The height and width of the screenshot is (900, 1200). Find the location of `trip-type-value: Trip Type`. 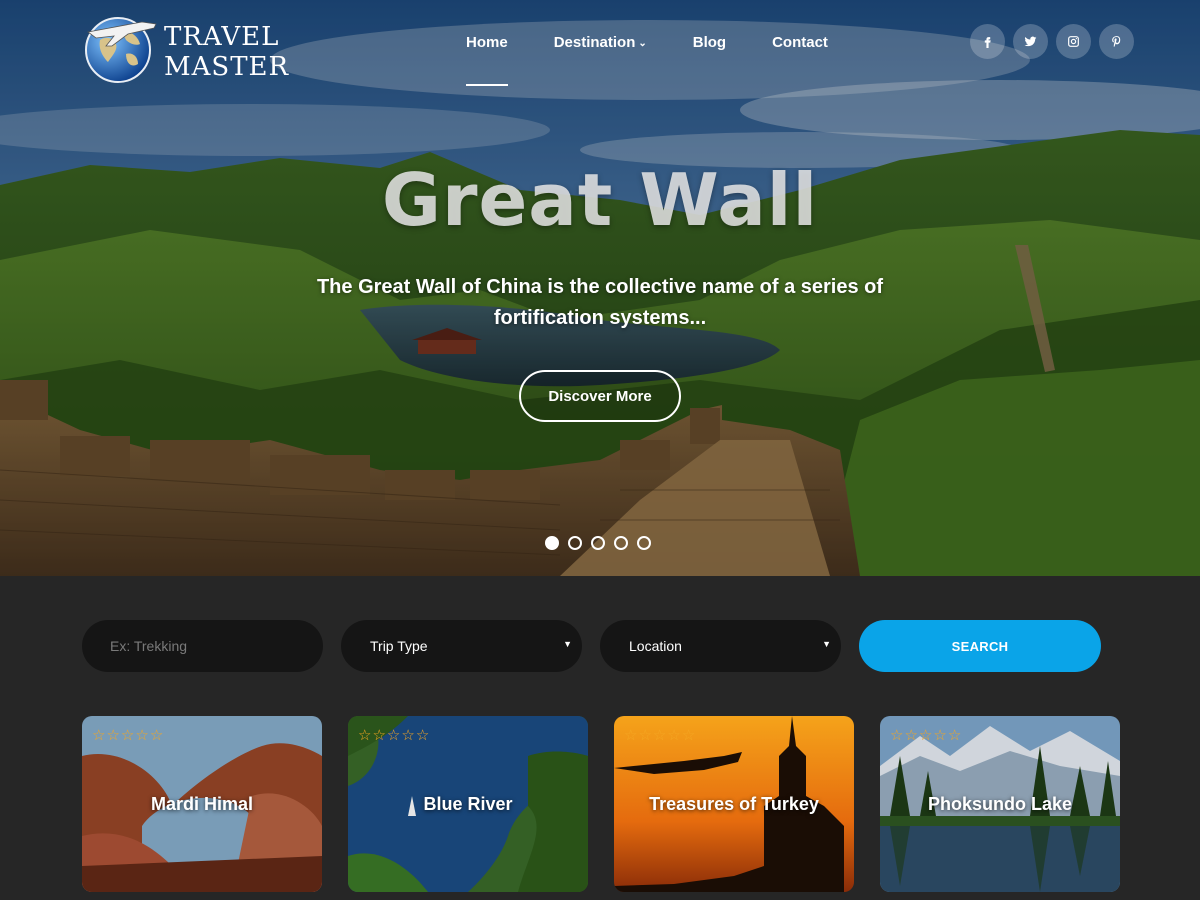

trip-type-value: Trip Type is located at coordinates (399, 646).